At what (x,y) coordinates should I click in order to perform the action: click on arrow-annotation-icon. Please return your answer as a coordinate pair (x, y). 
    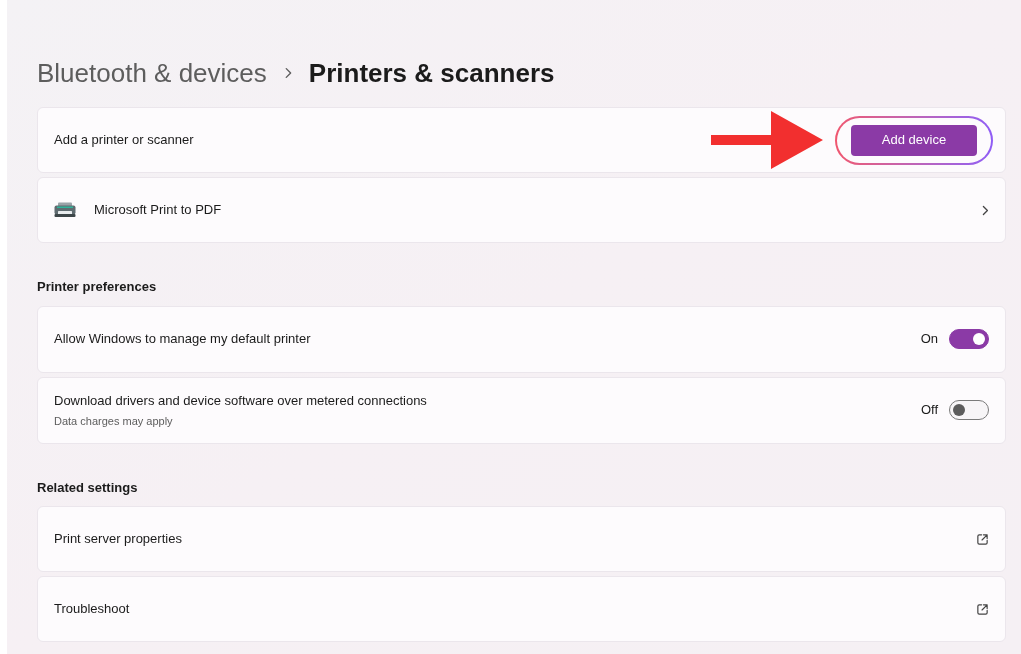
    Looking at the image, I should click on (767, 140).